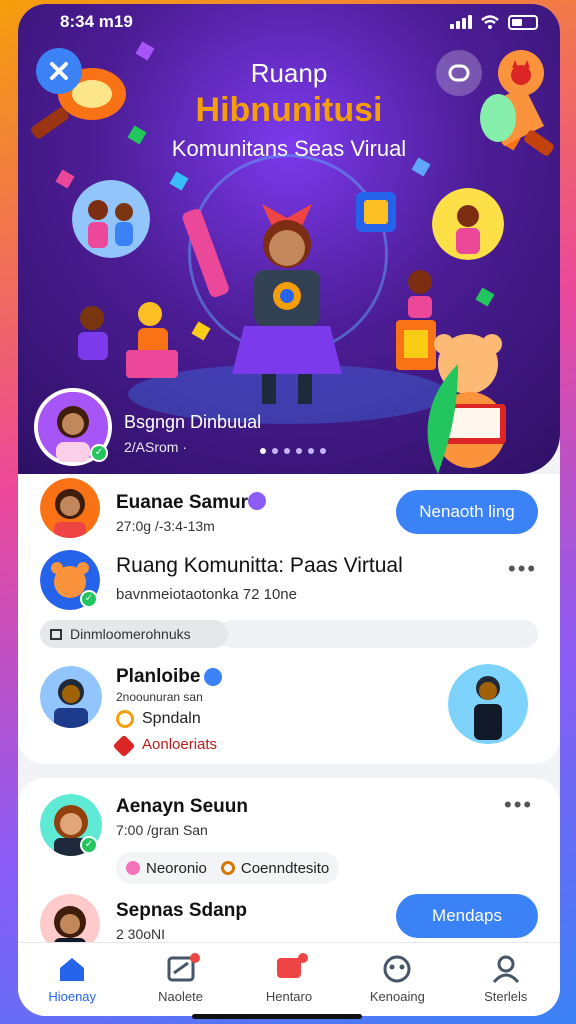 This screenshot has height=1024, width=576. I want to click on nav-item-profile: Sterlels, so click(506, 979).